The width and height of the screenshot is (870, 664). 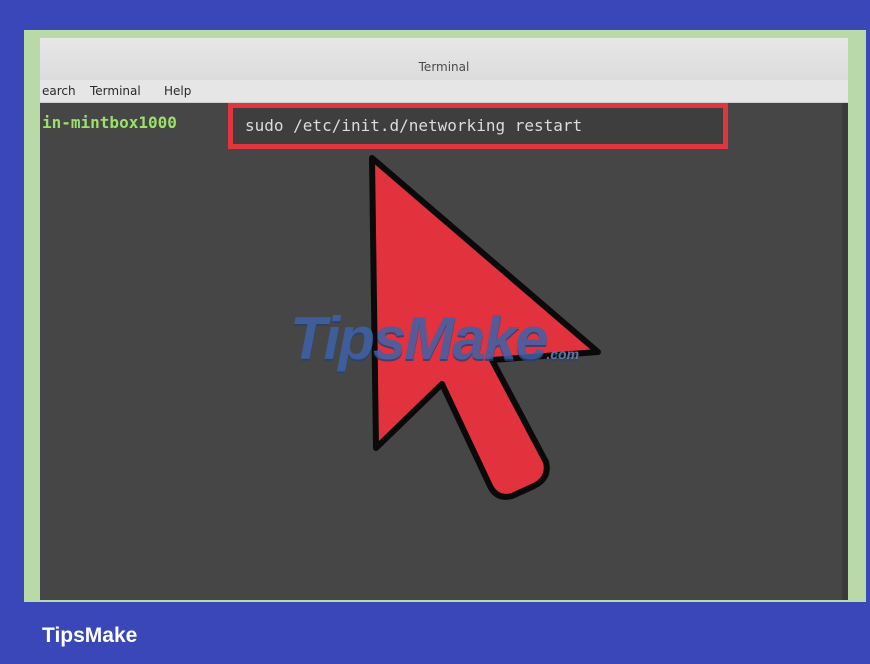 I want to click on watermark-logo: TipsMake.com, so click(x=450, y=339).